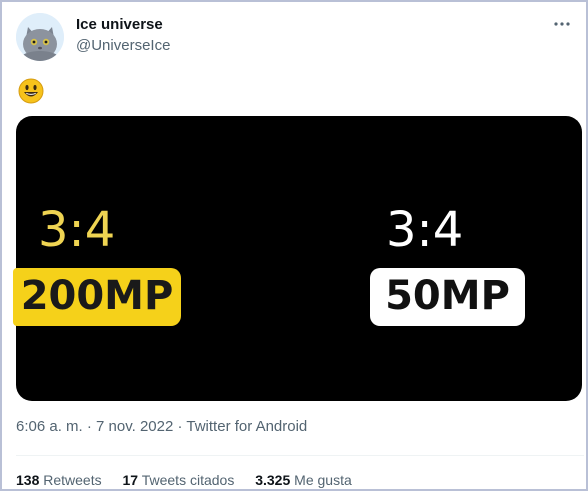 This screenshot has width=588, height=491. I want to click on retweets-count: 138, so click(28, 480).